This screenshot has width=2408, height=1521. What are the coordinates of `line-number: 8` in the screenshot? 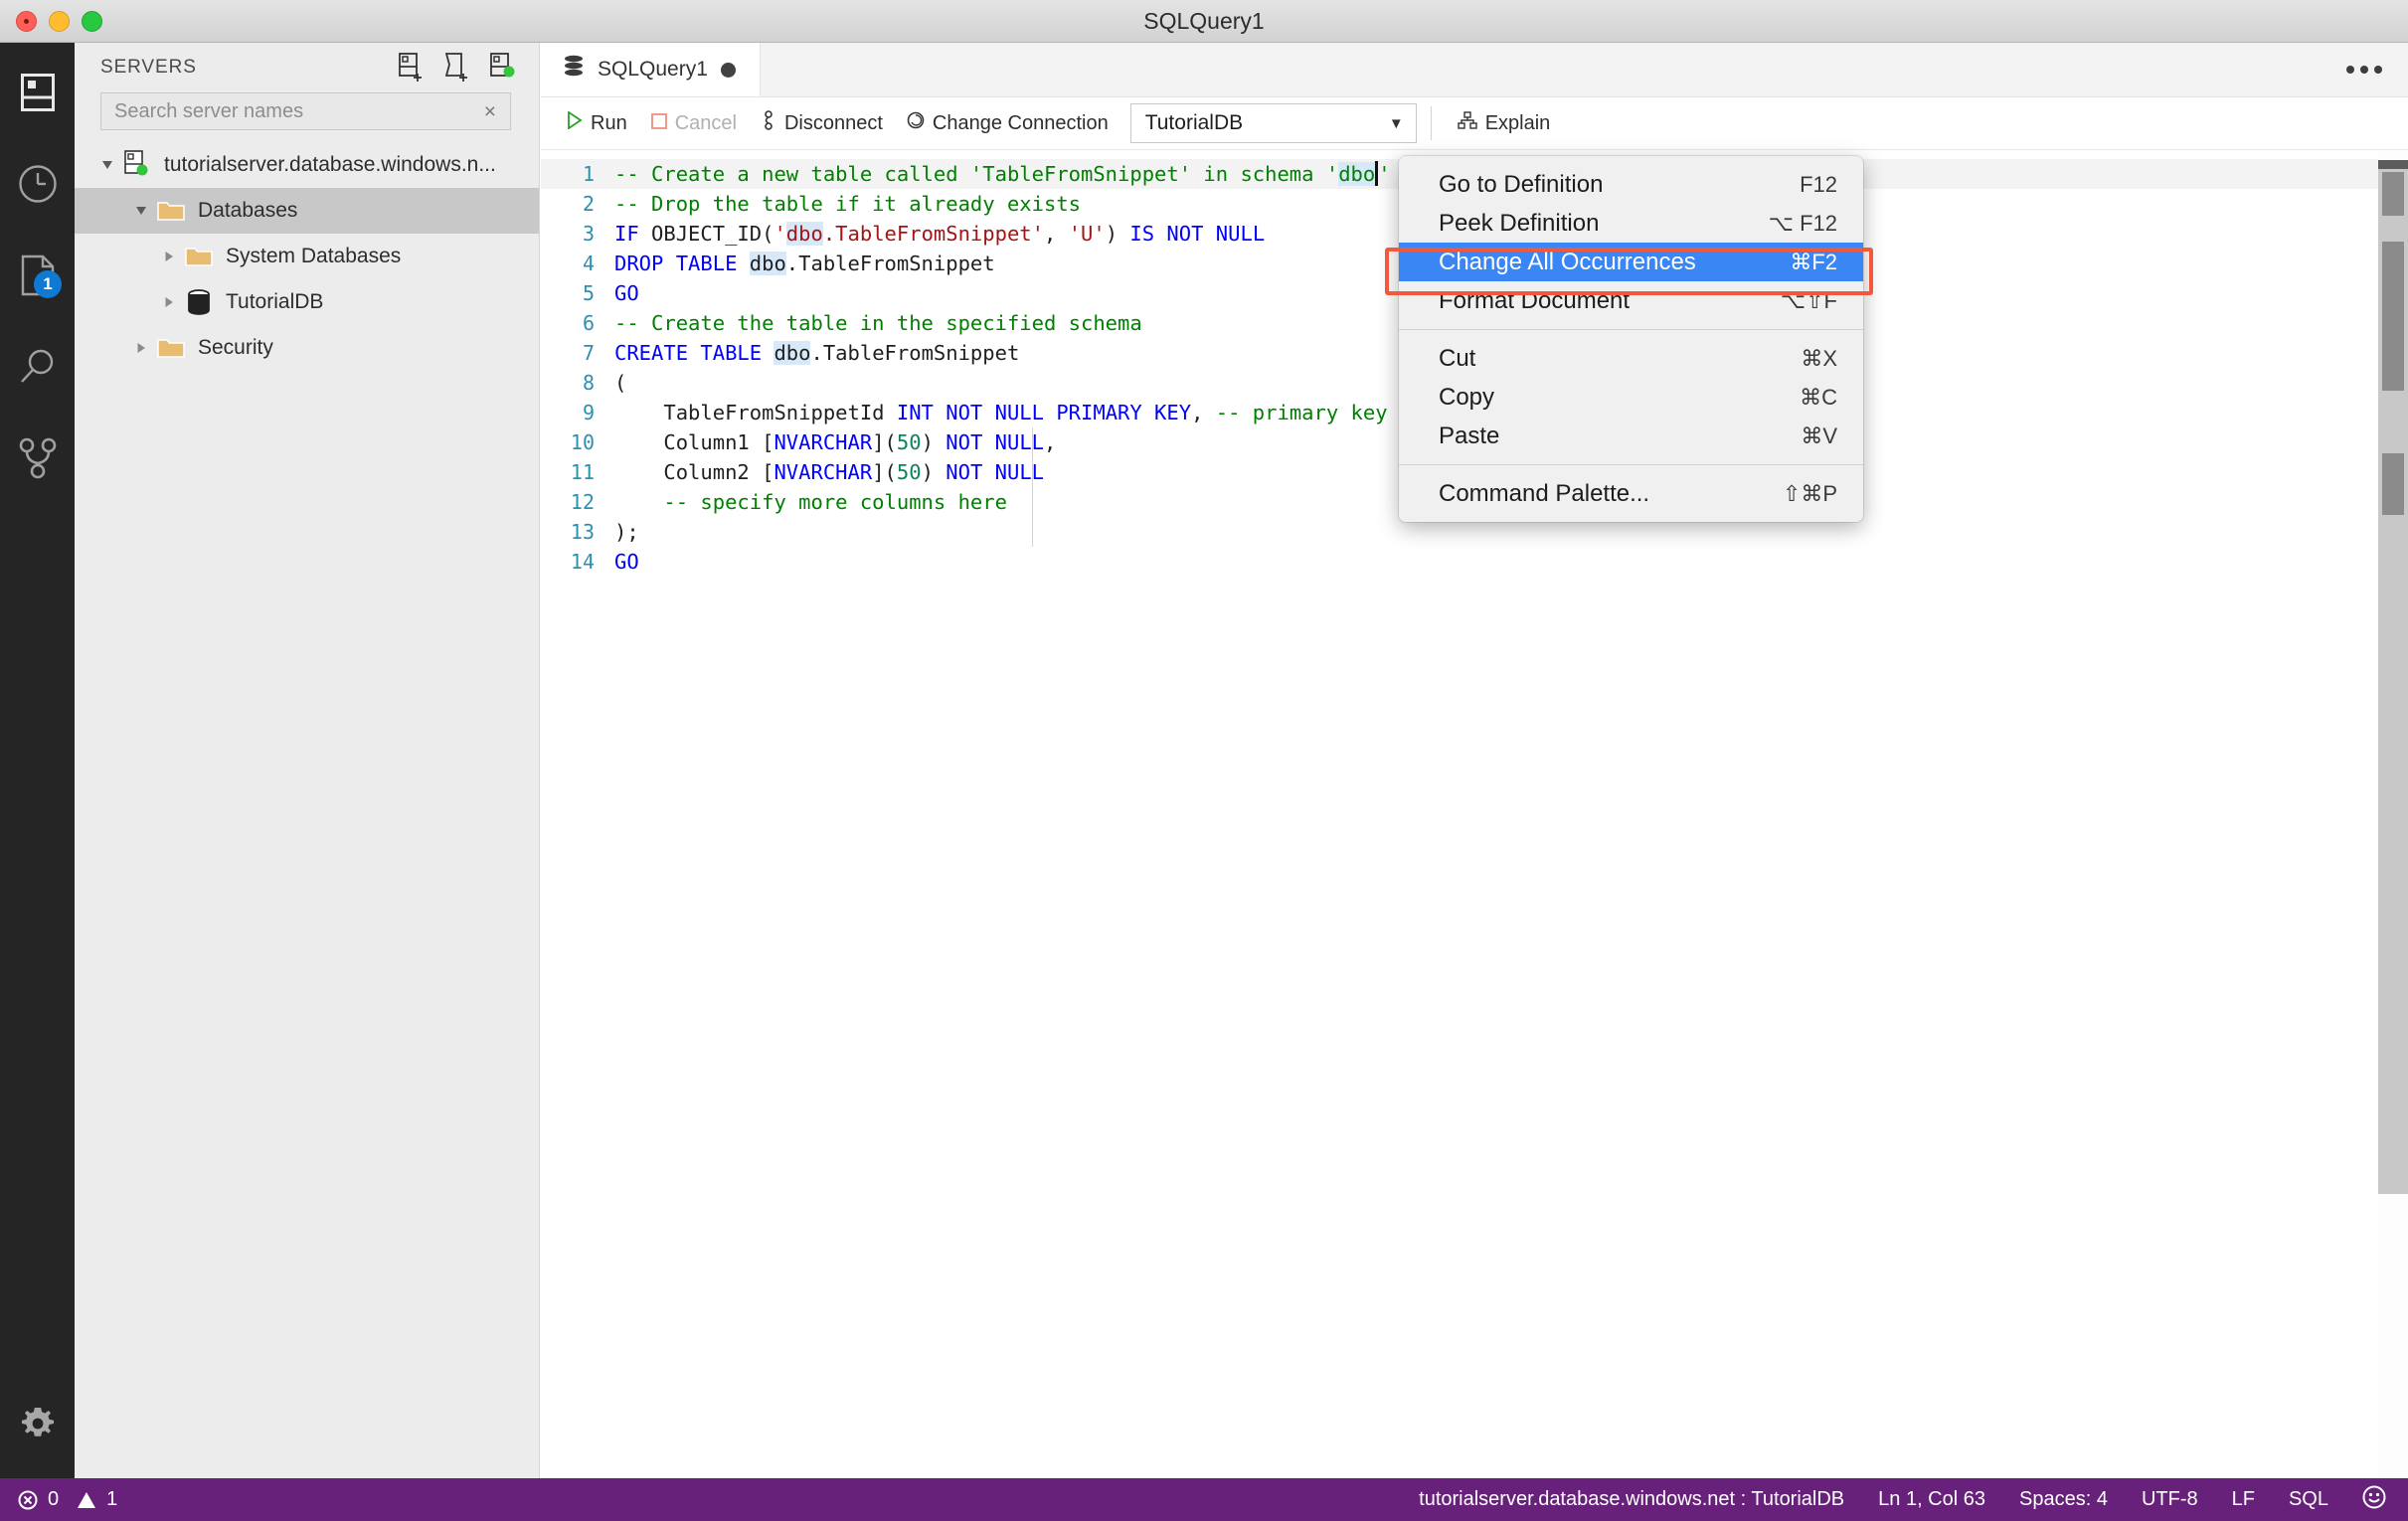 It's located at (588, 383).